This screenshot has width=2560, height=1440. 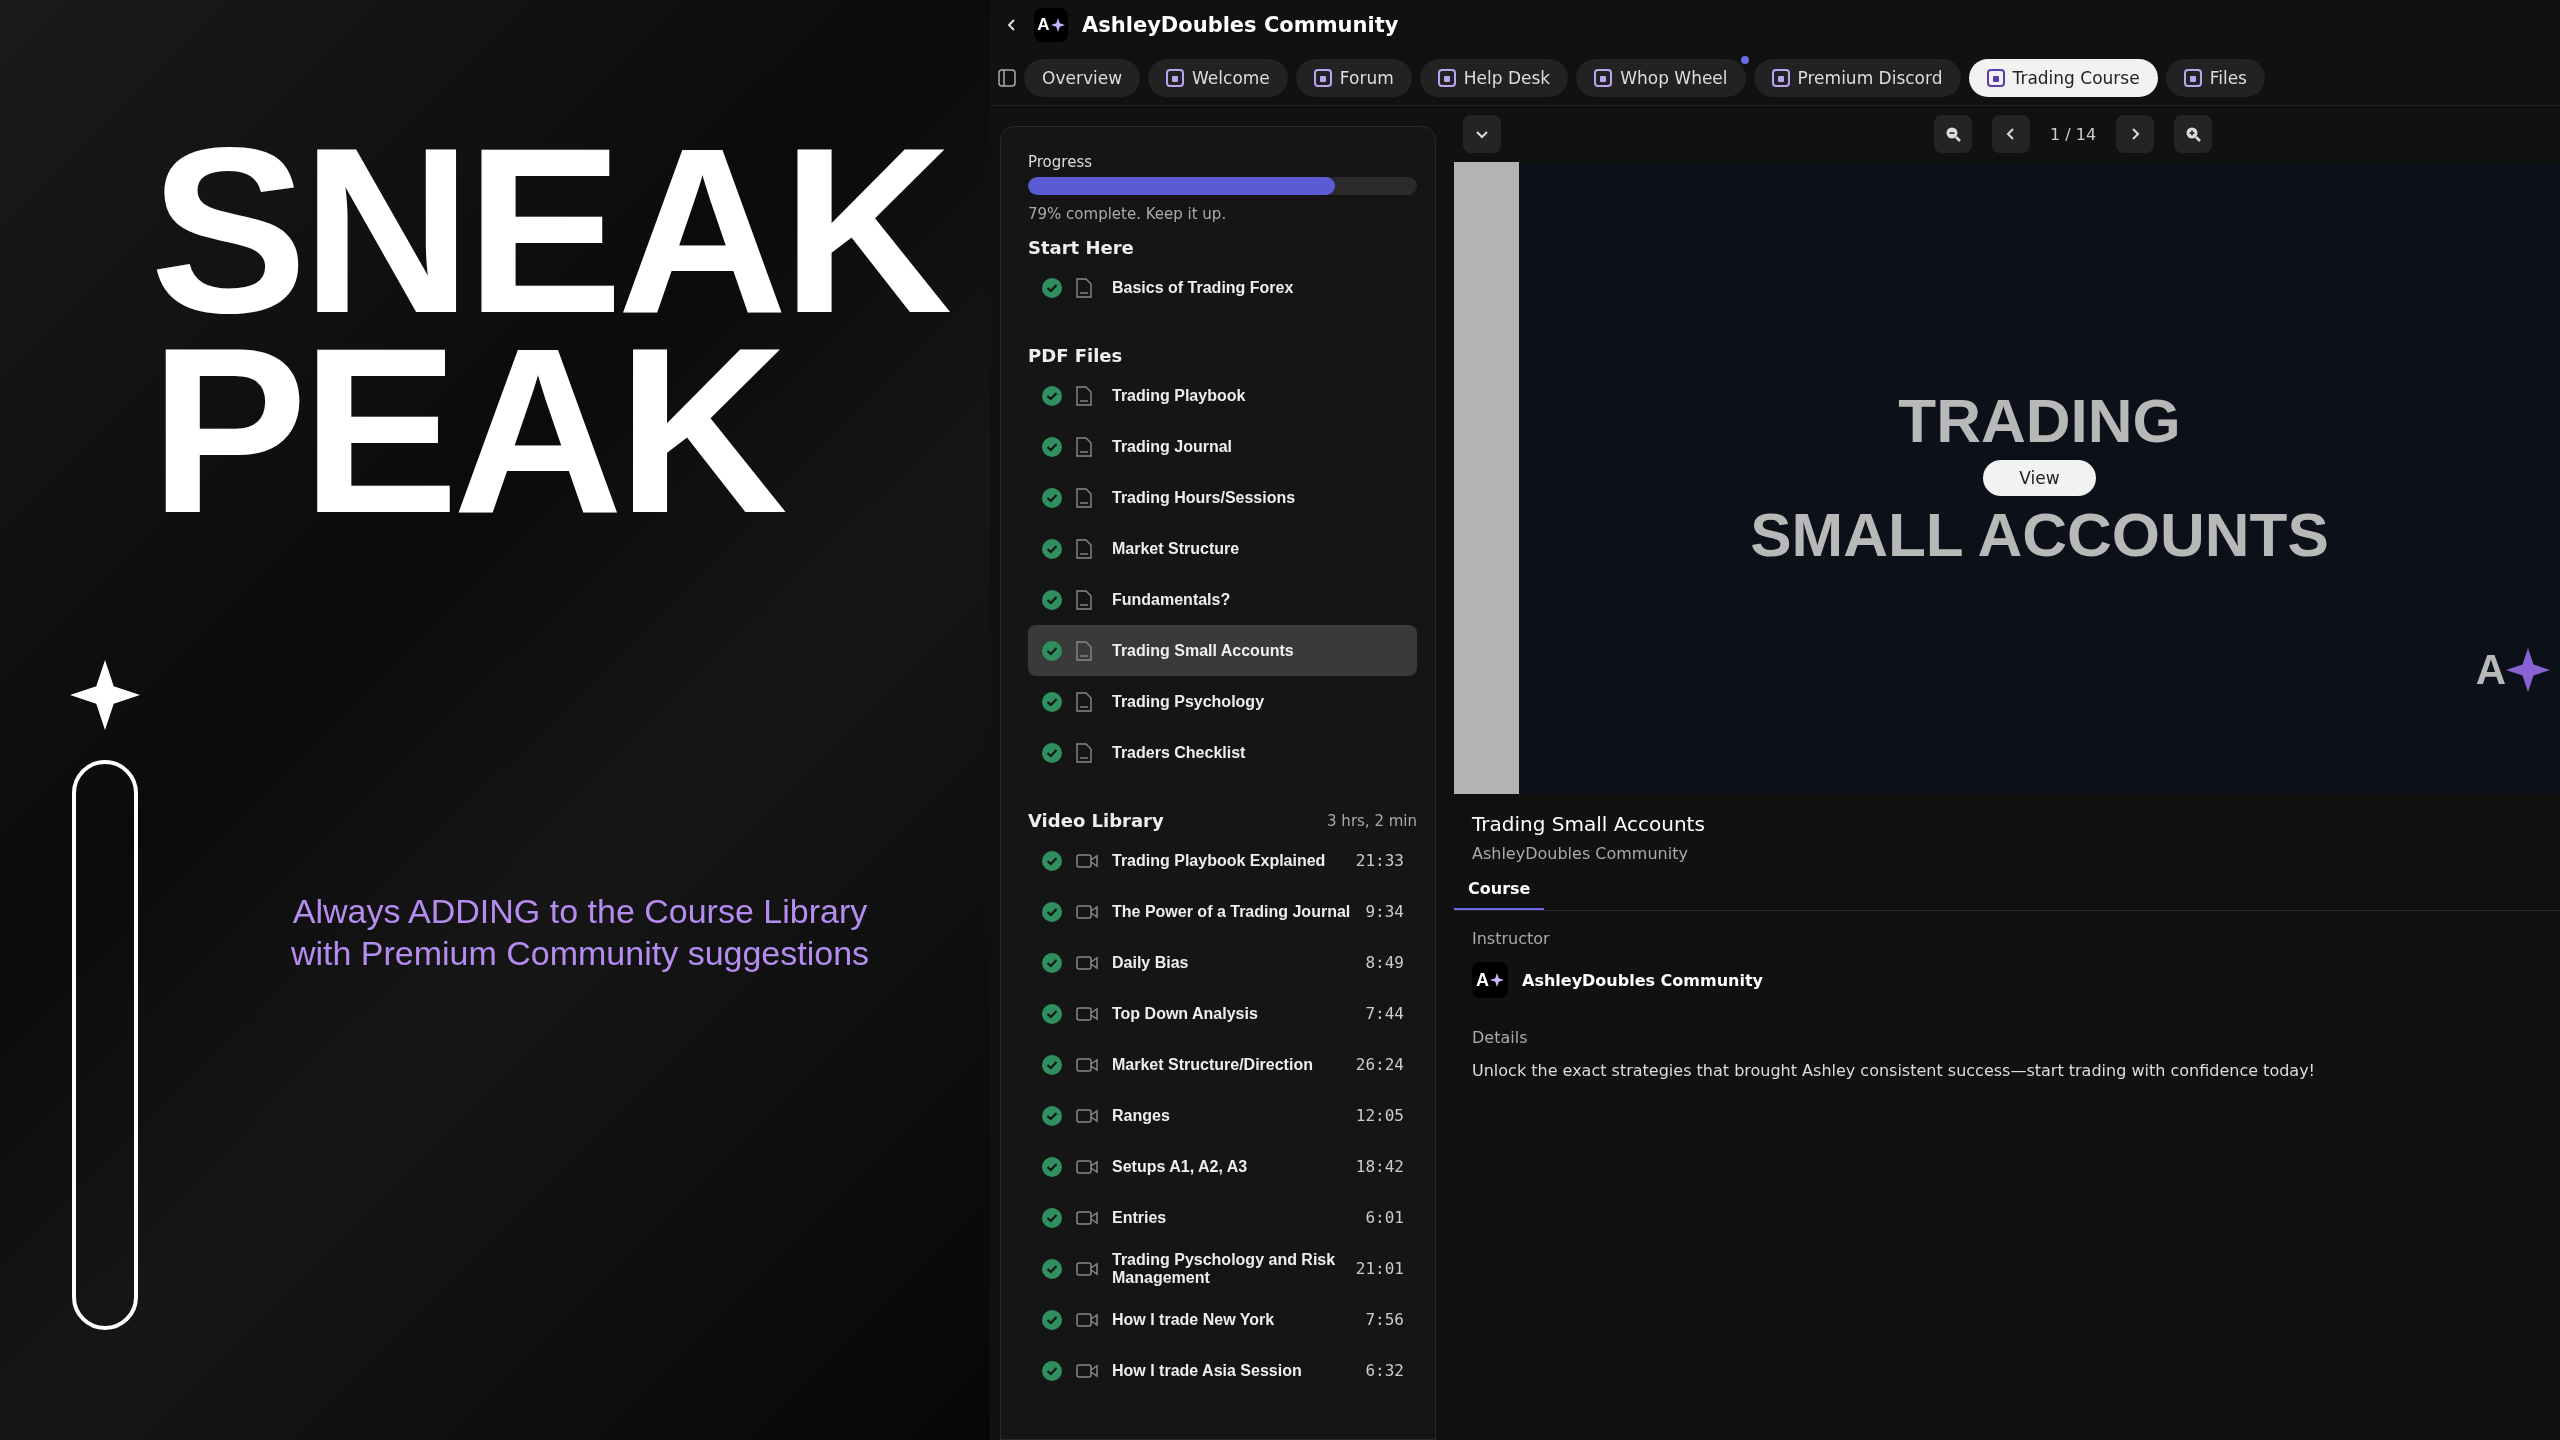 I want to click on zoom-in-icon, so click(x=2193, y=134).